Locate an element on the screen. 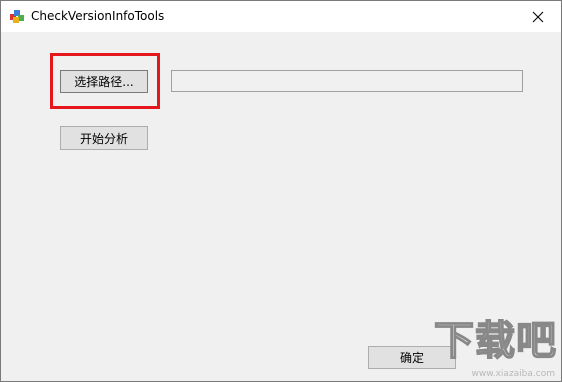 This screenshot has width=562, height=382. start-analysis-button: 开始分析 is located at coordinates (104, 138).